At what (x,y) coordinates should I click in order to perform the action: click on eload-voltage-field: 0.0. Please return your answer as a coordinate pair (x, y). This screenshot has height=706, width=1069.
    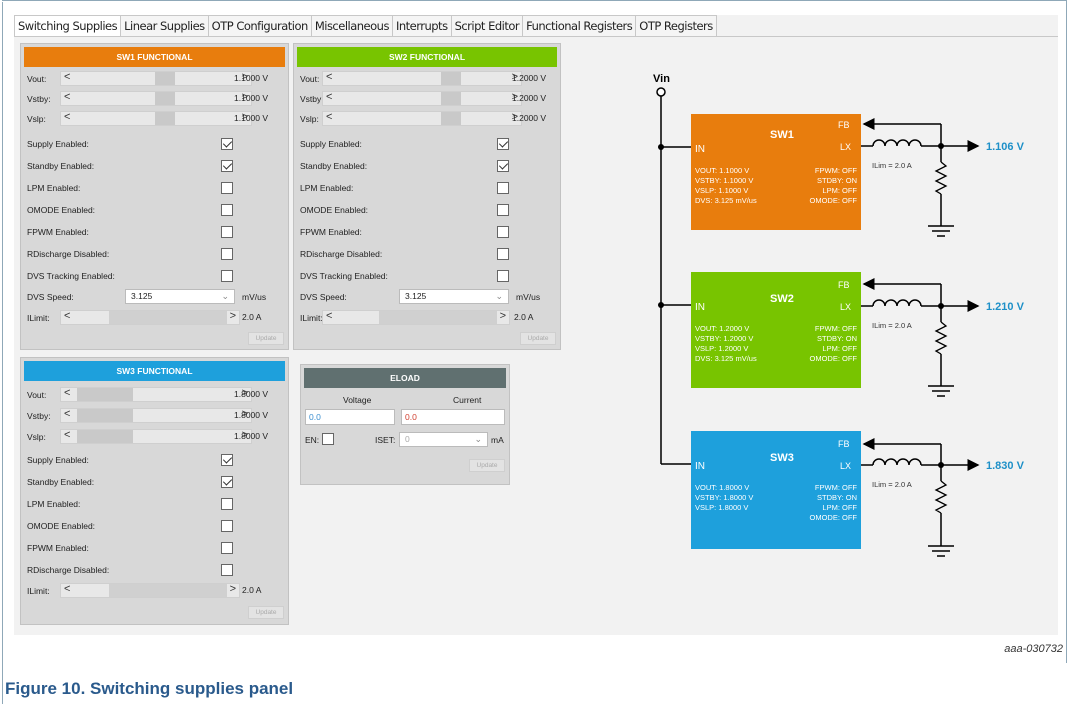
    Looking at the image, I should click on (350, 417).